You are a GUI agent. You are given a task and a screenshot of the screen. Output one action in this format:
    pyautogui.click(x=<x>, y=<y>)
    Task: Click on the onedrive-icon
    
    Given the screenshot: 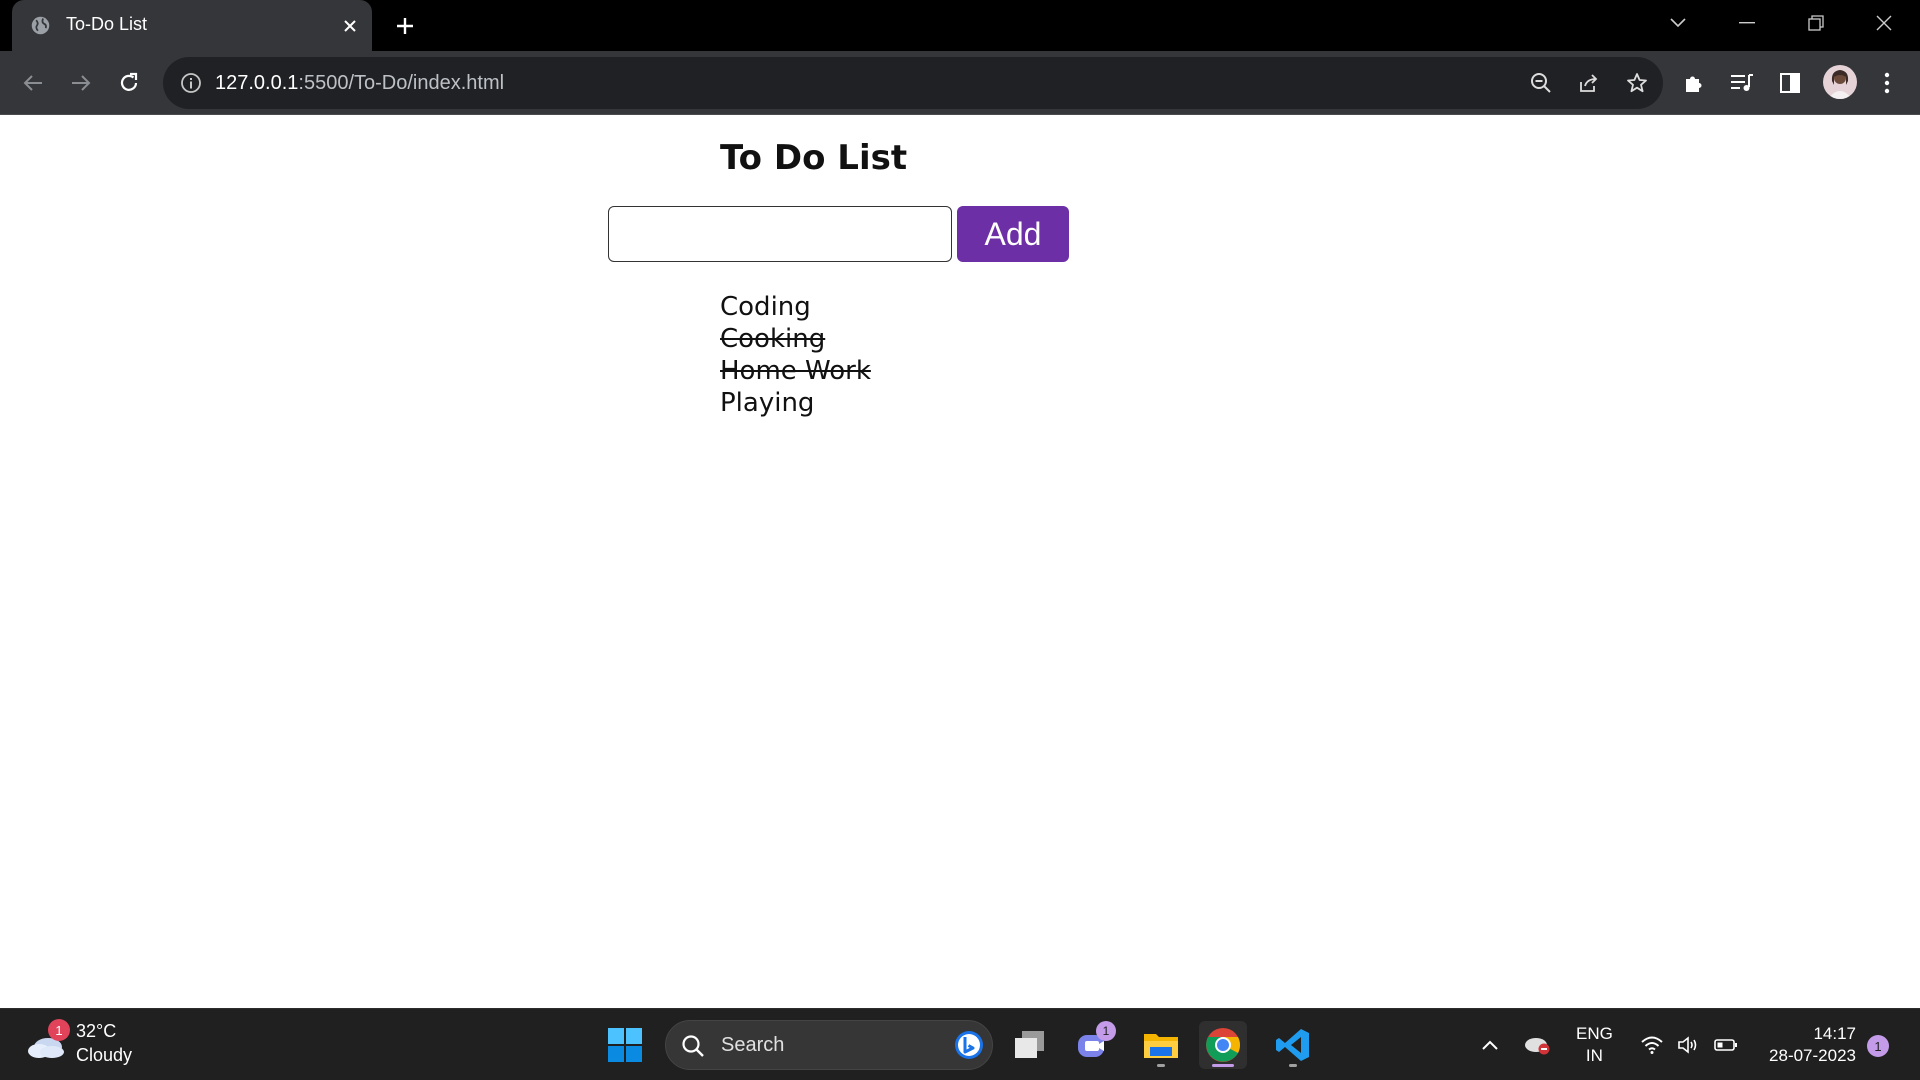 What is the action you would take?
    pyautogui.click(x=1537, y=1045)
    